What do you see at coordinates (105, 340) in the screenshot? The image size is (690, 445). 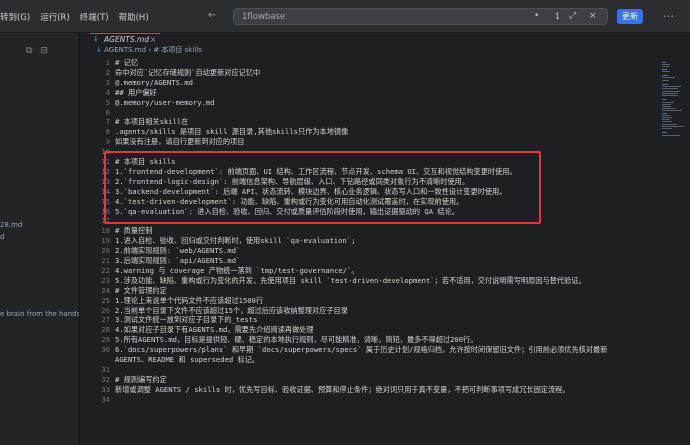 I see `line-number: 29` at bounding box center [105, 340].